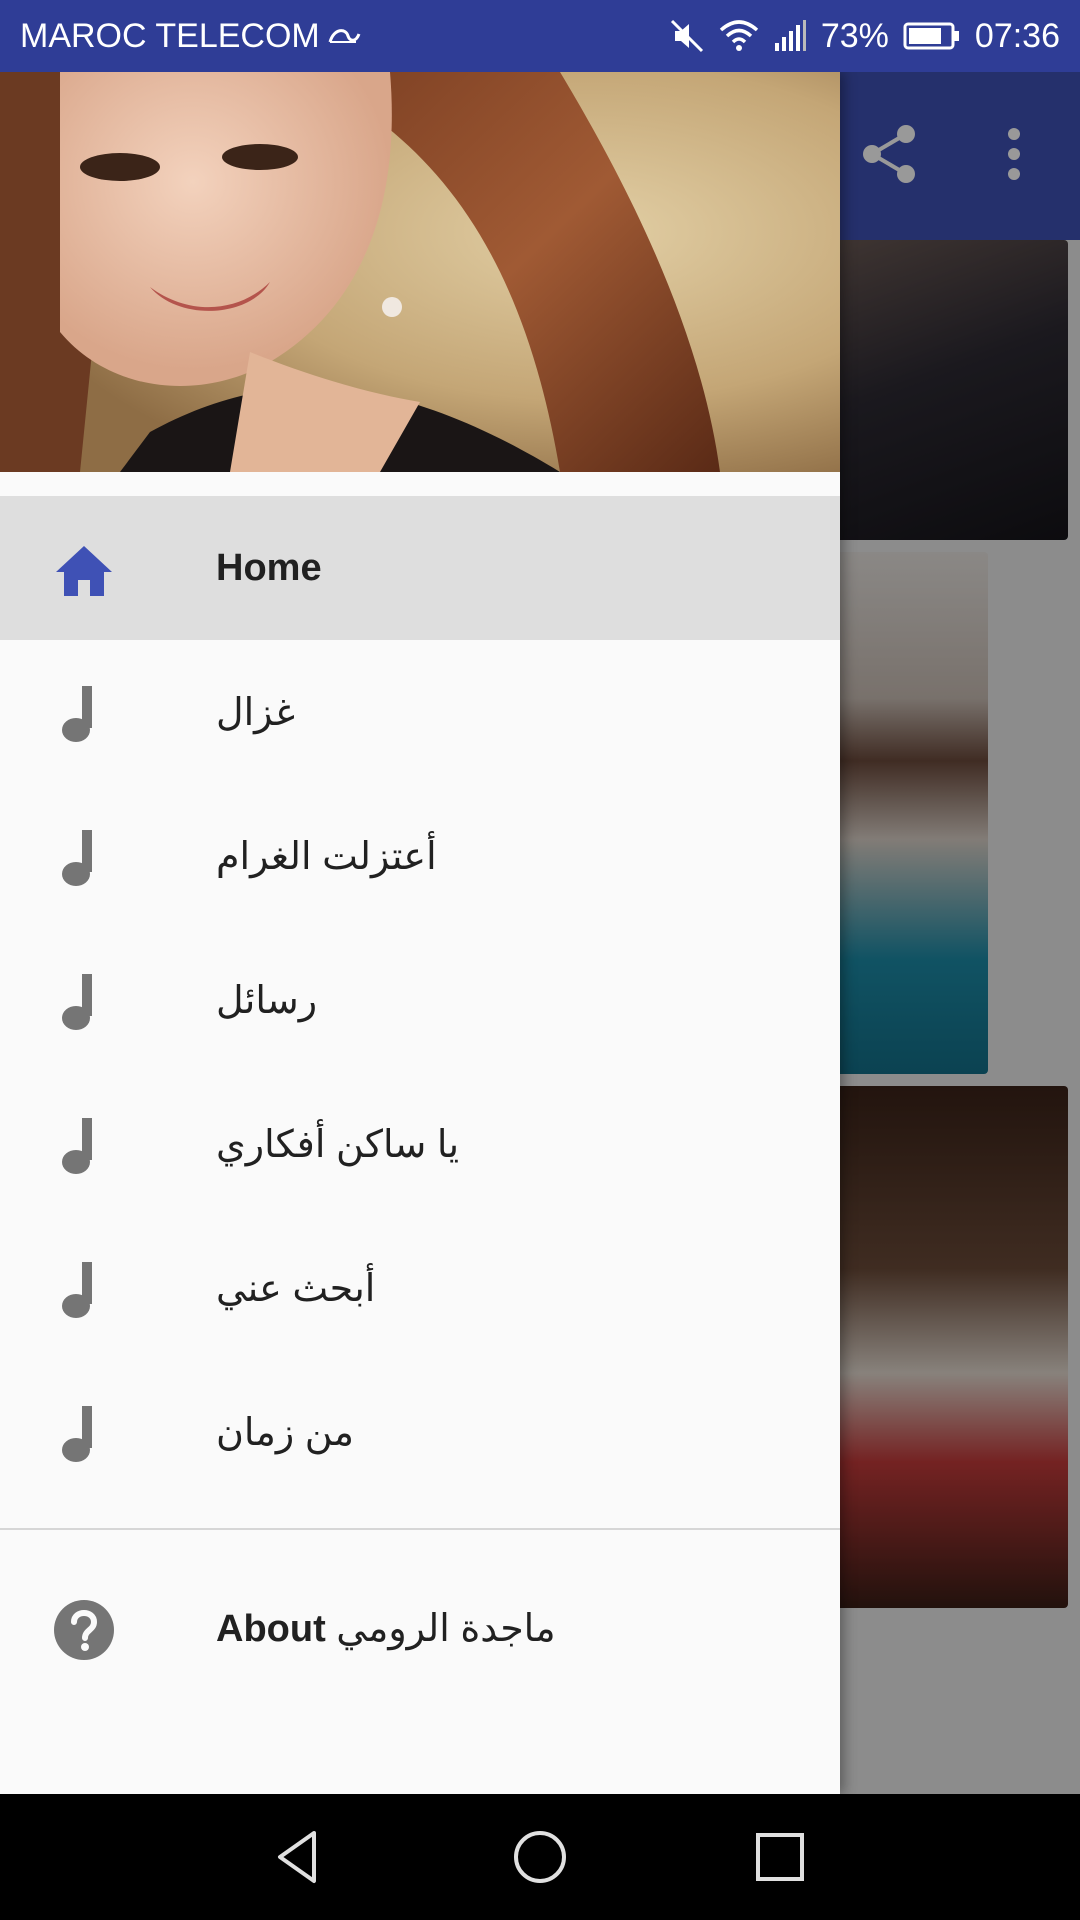 This screenshot has width=1080, height=1920. I want to click on drawer-item-song: أعتزلت الغرام, so click(420, 856).